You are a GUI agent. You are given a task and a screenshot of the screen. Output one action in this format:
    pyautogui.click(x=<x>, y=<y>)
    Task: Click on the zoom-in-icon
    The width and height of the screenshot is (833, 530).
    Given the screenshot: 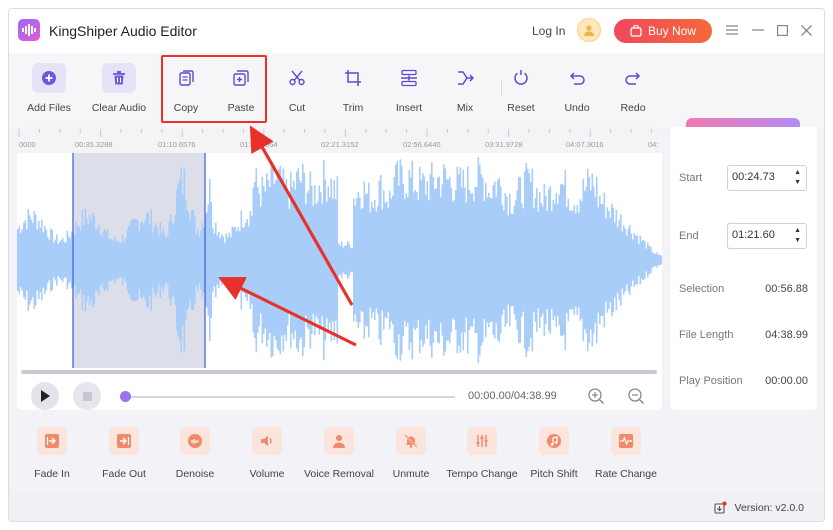 What is the action you would take?
    pyautogui.click(x=596, y=396)
    